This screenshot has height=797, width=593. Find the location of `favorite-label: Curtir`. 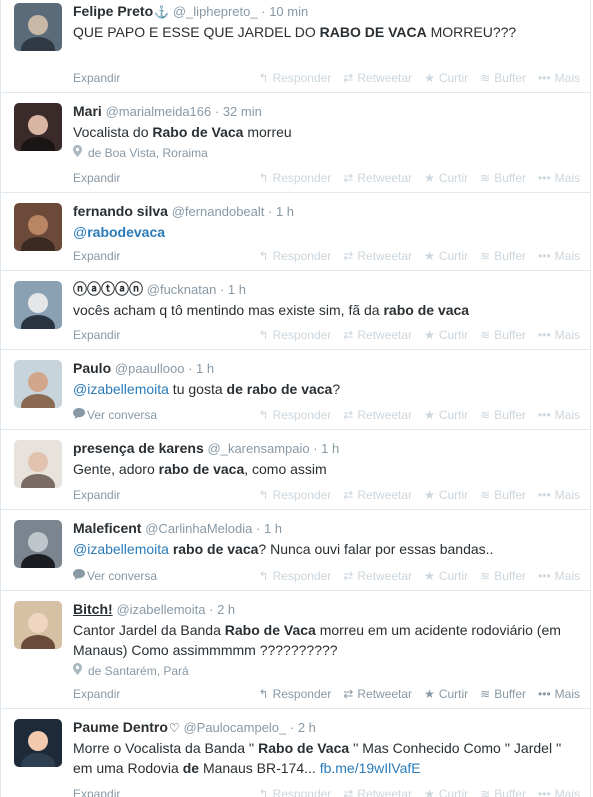

favorite-label: Curtir is located at coordinates (453, 576).